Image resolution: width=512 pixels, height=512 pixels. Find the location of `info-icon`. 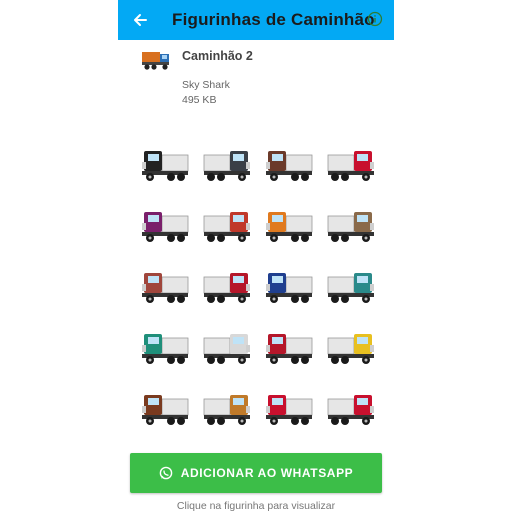

info-icon is located at coordinates (375, 19).